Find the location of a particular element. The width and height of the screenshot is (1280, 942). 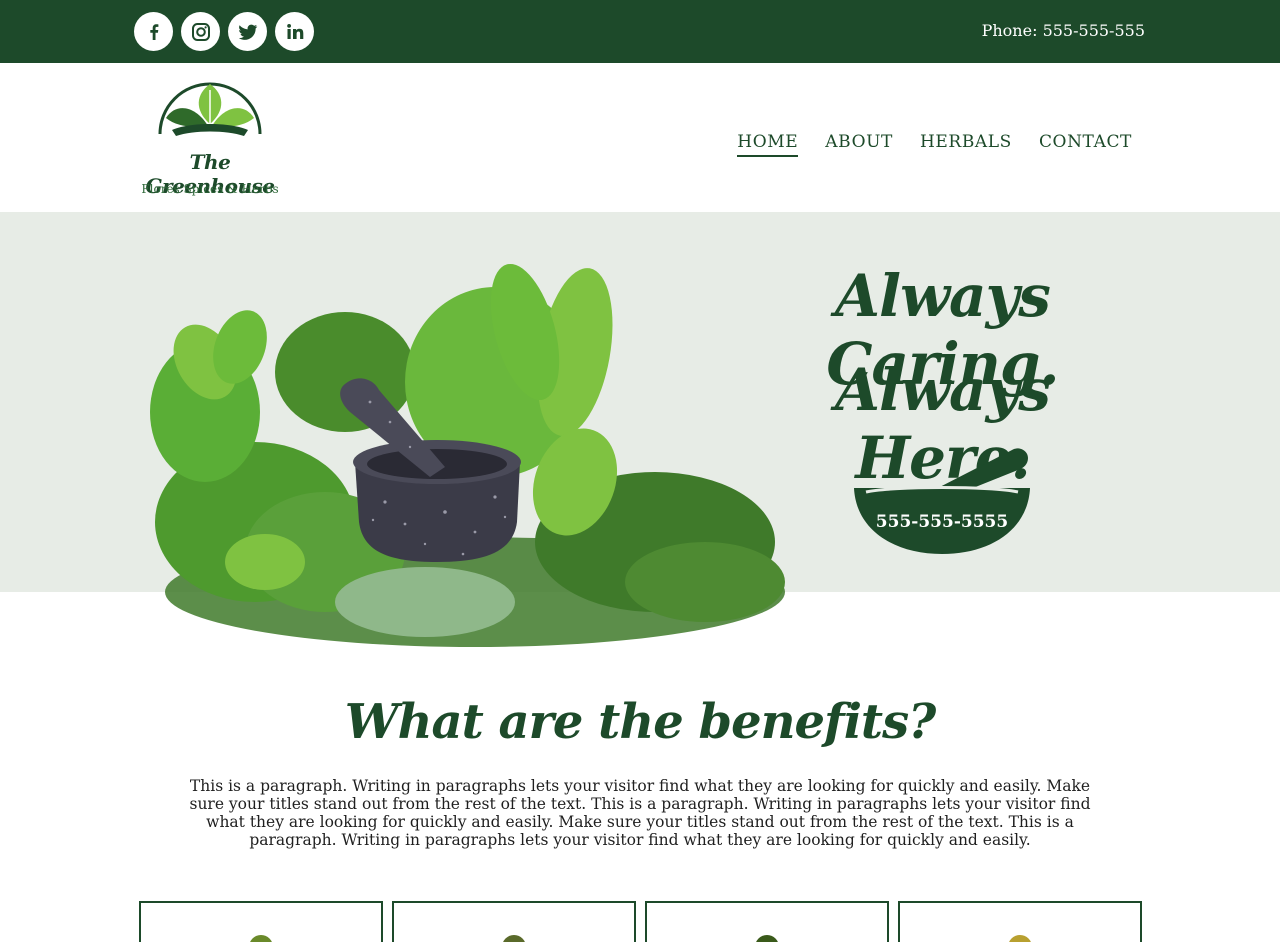

linkedin-icon is located at coordinates (294, 31).